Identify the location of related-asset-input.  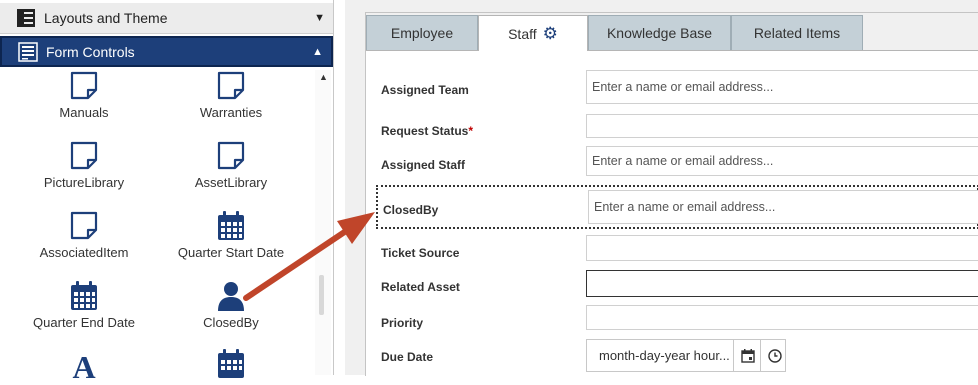
(782, 283).